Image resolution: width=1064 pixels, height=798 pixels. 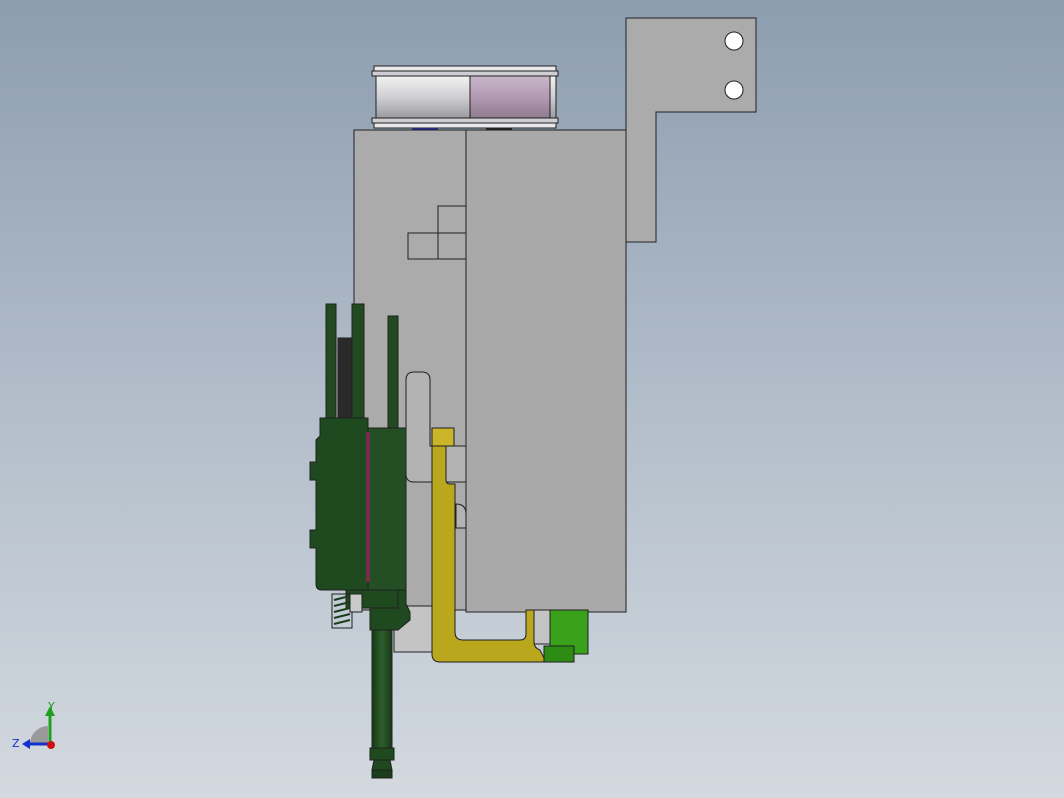 I want to click on shaft, so click(x=382, y=689).